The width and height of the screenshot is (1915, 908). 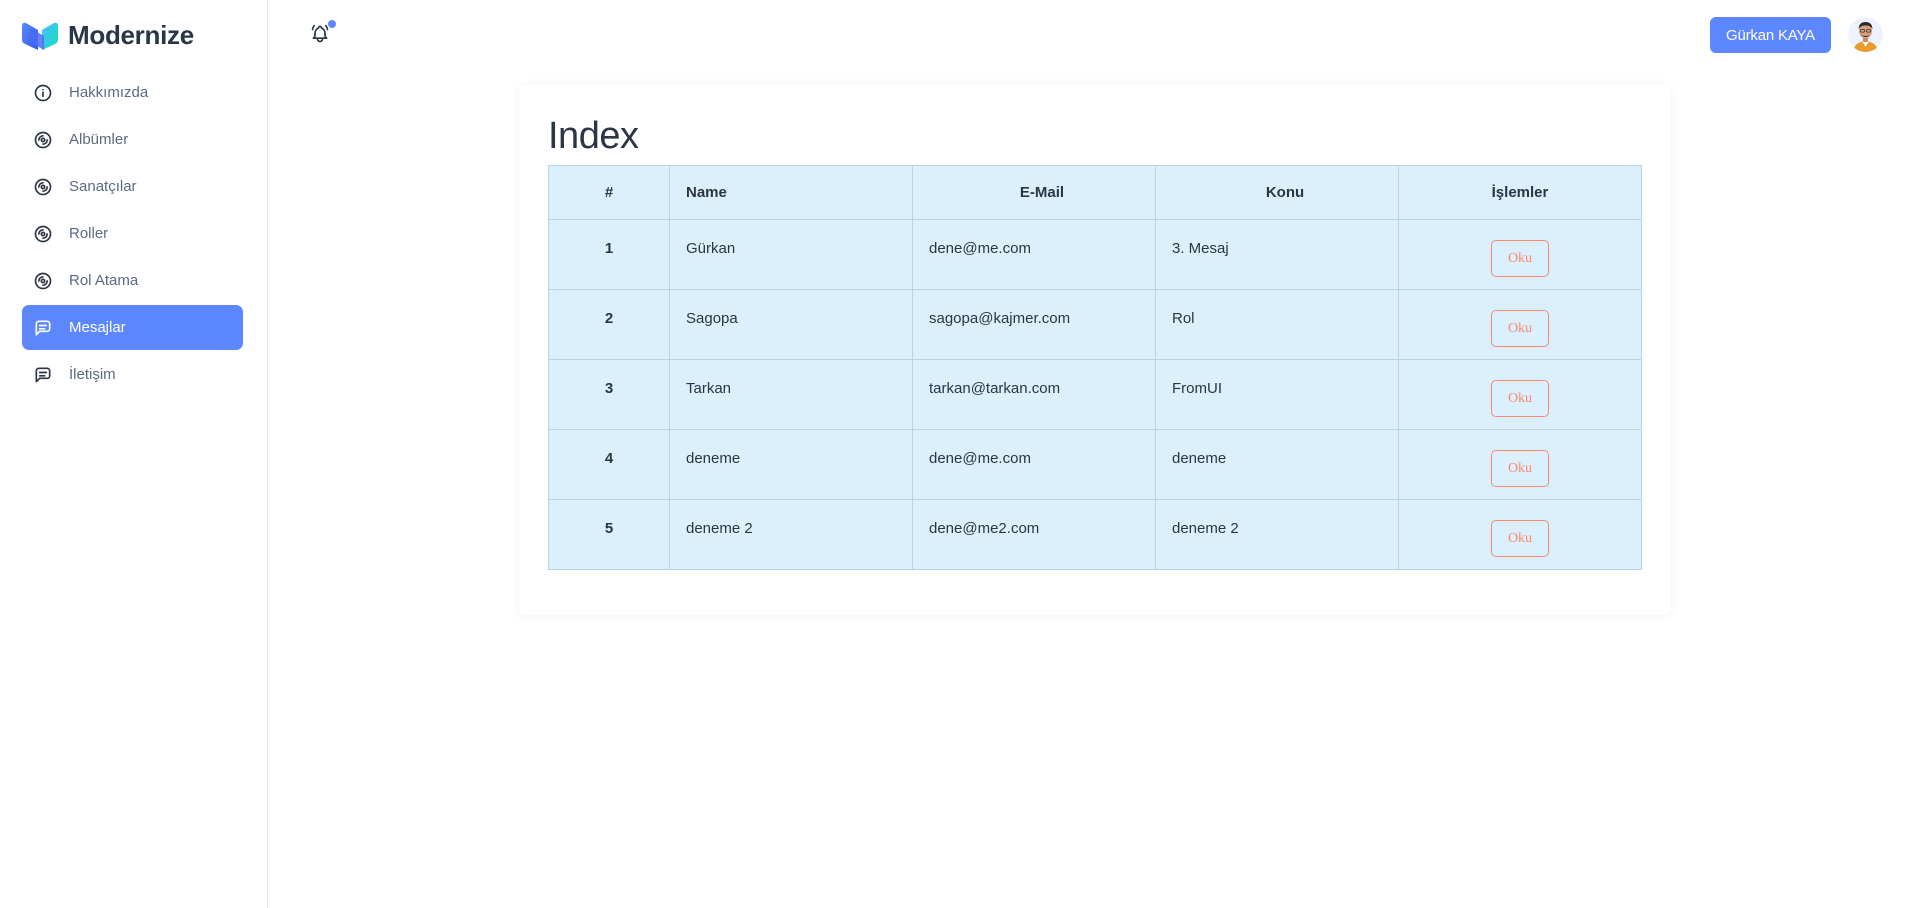 I want to click on sidebar-item-roller: Roller, so click(x=132, y=233).